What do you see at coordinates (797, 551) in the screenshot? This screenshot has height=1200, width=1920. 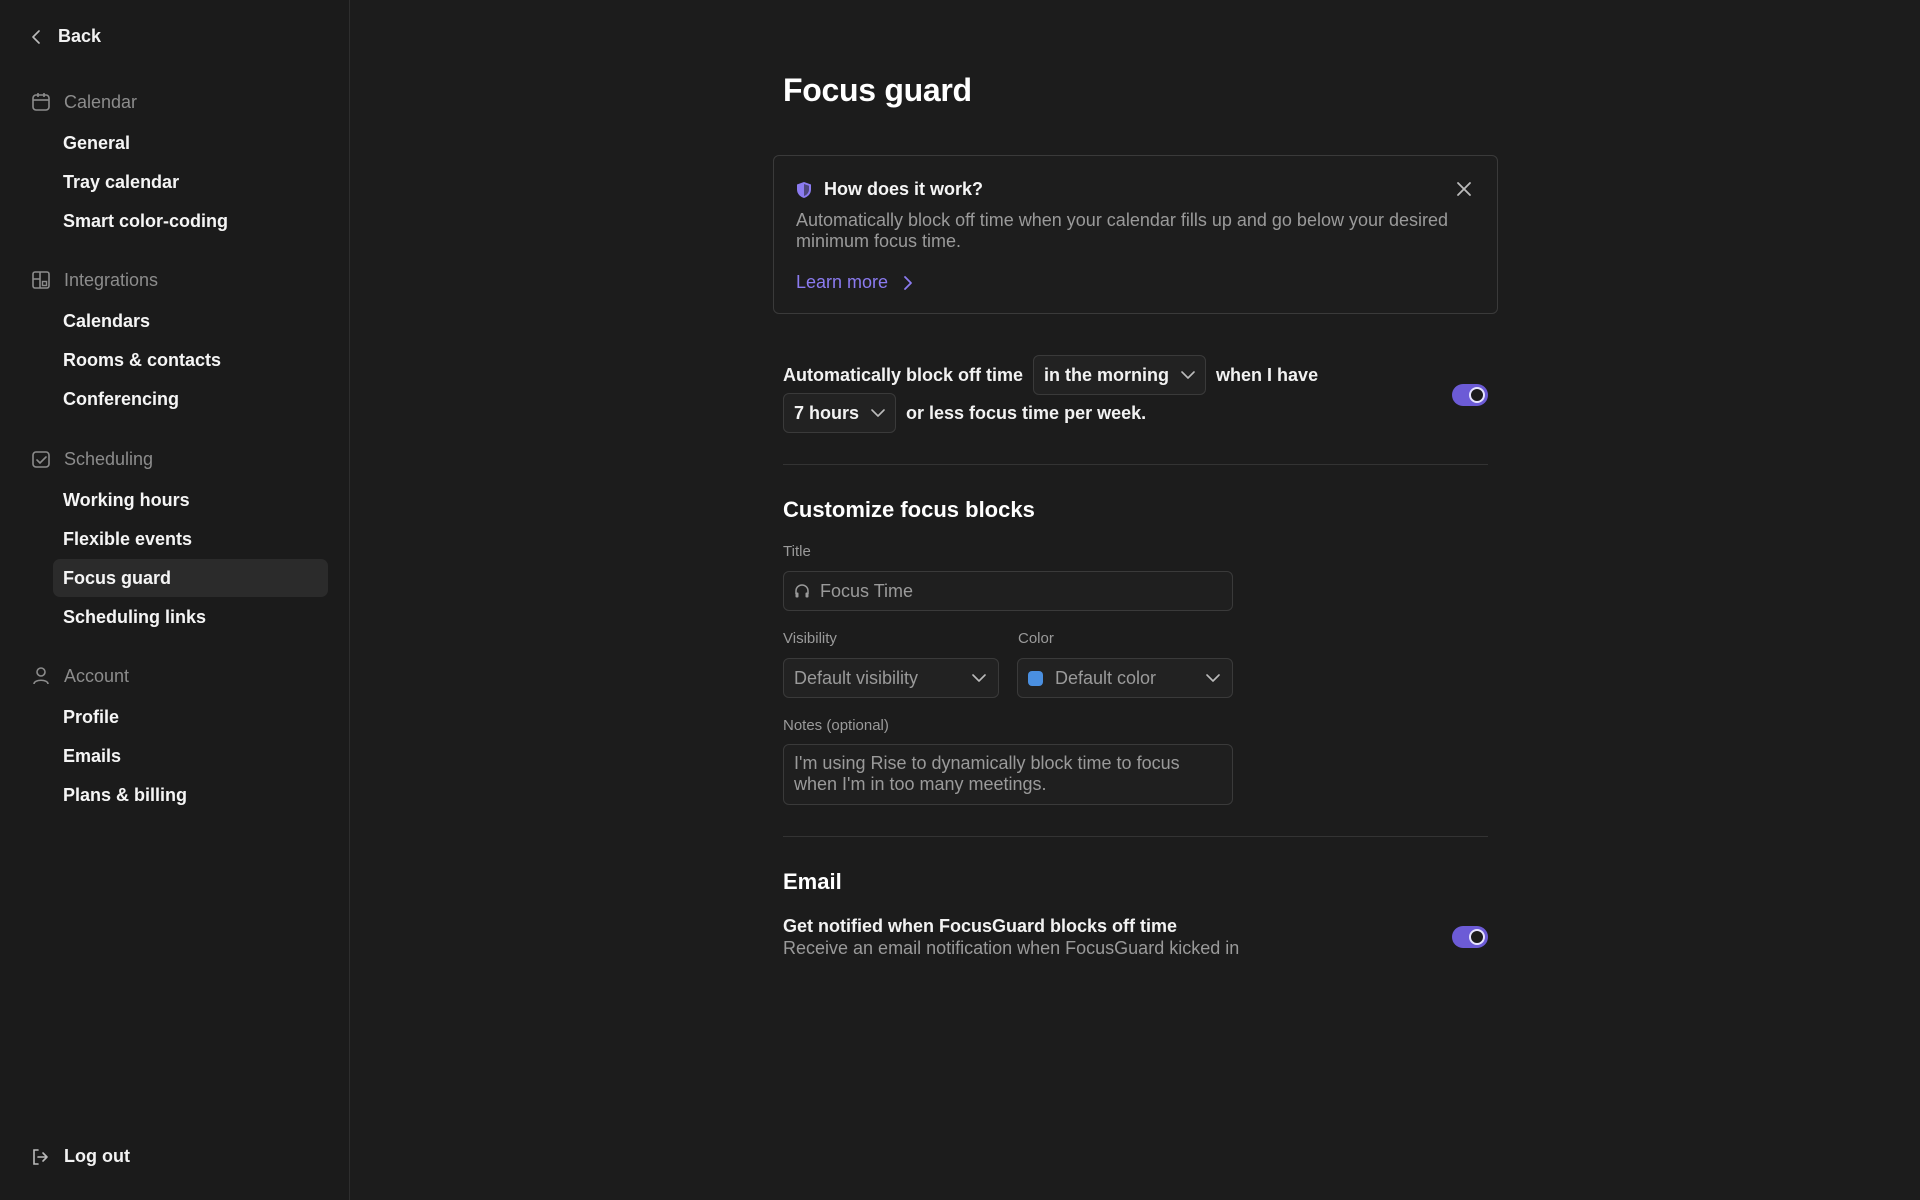 I see `title-label: Title` at bounding box center [797, 551].